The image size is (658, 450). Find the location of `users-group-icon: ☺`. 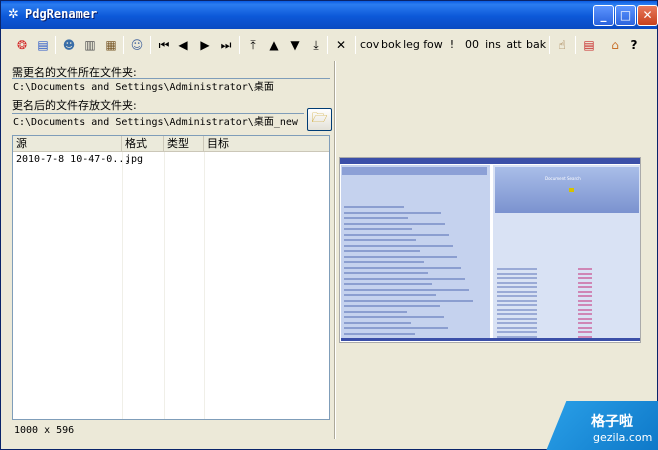

users-group-icon: ☺ is located at coordinates (137, 45).